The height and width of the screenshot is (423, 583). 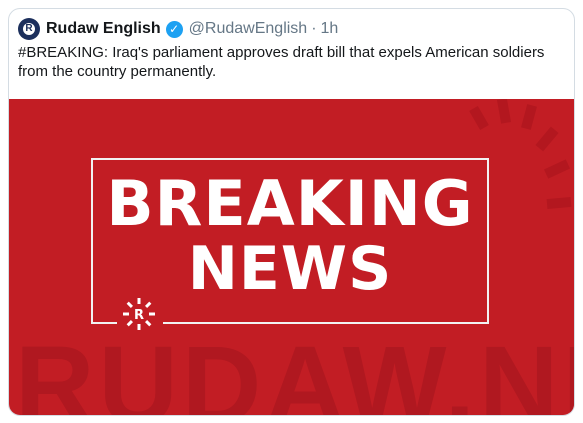 I want to click on rudaw-logo-icon: R, so click(x=139, y=314).